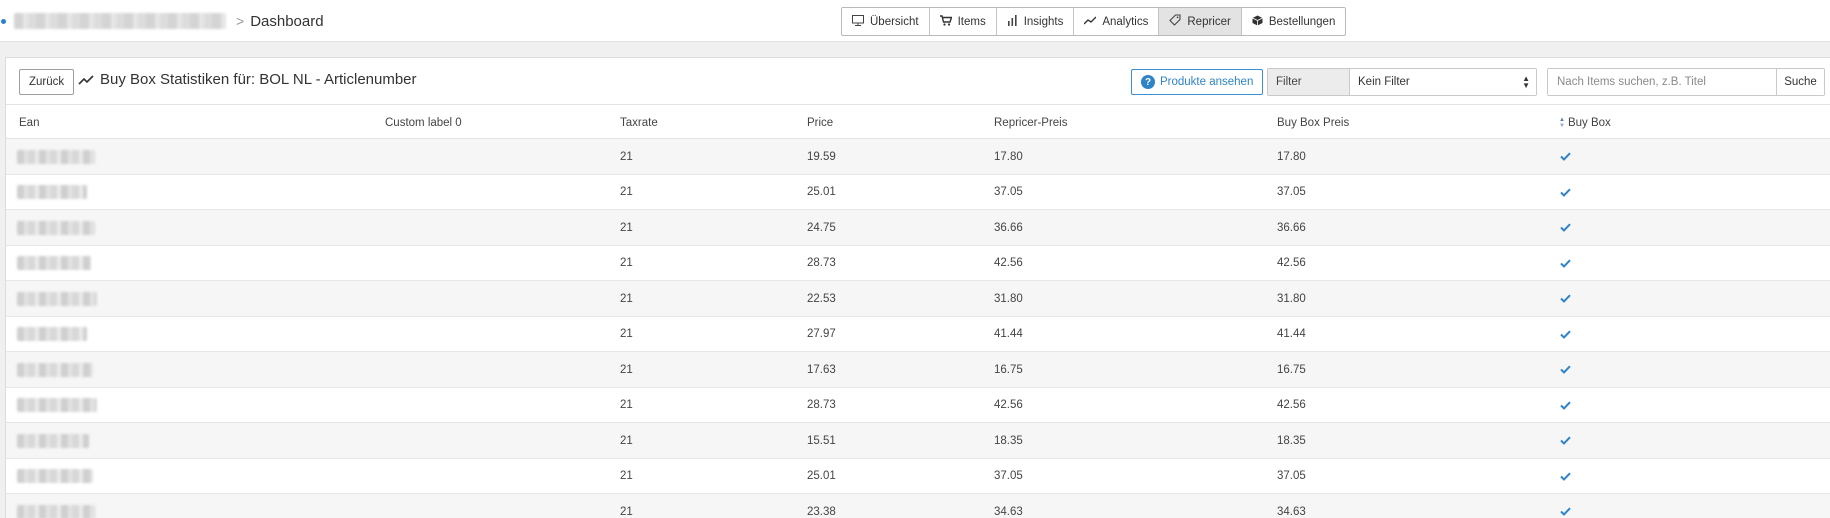  I want to click on table-row: 21 22.53 31.80 31.80, so click(918, 299).